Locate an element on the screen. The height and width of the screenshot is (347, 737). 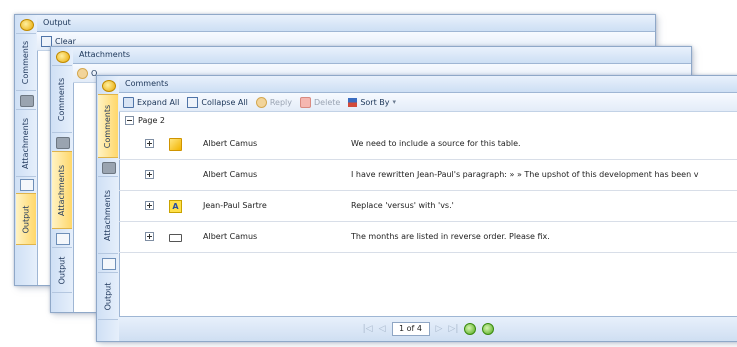
add-page-icon is located at coordinates (470, 329).